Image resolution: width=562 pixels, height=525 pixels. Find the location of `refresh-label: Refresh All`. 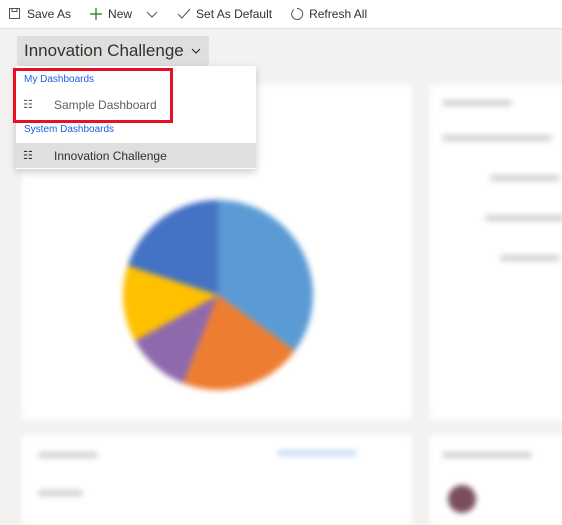

refresh-label: Refresh All is located at coordinates (338, 14).